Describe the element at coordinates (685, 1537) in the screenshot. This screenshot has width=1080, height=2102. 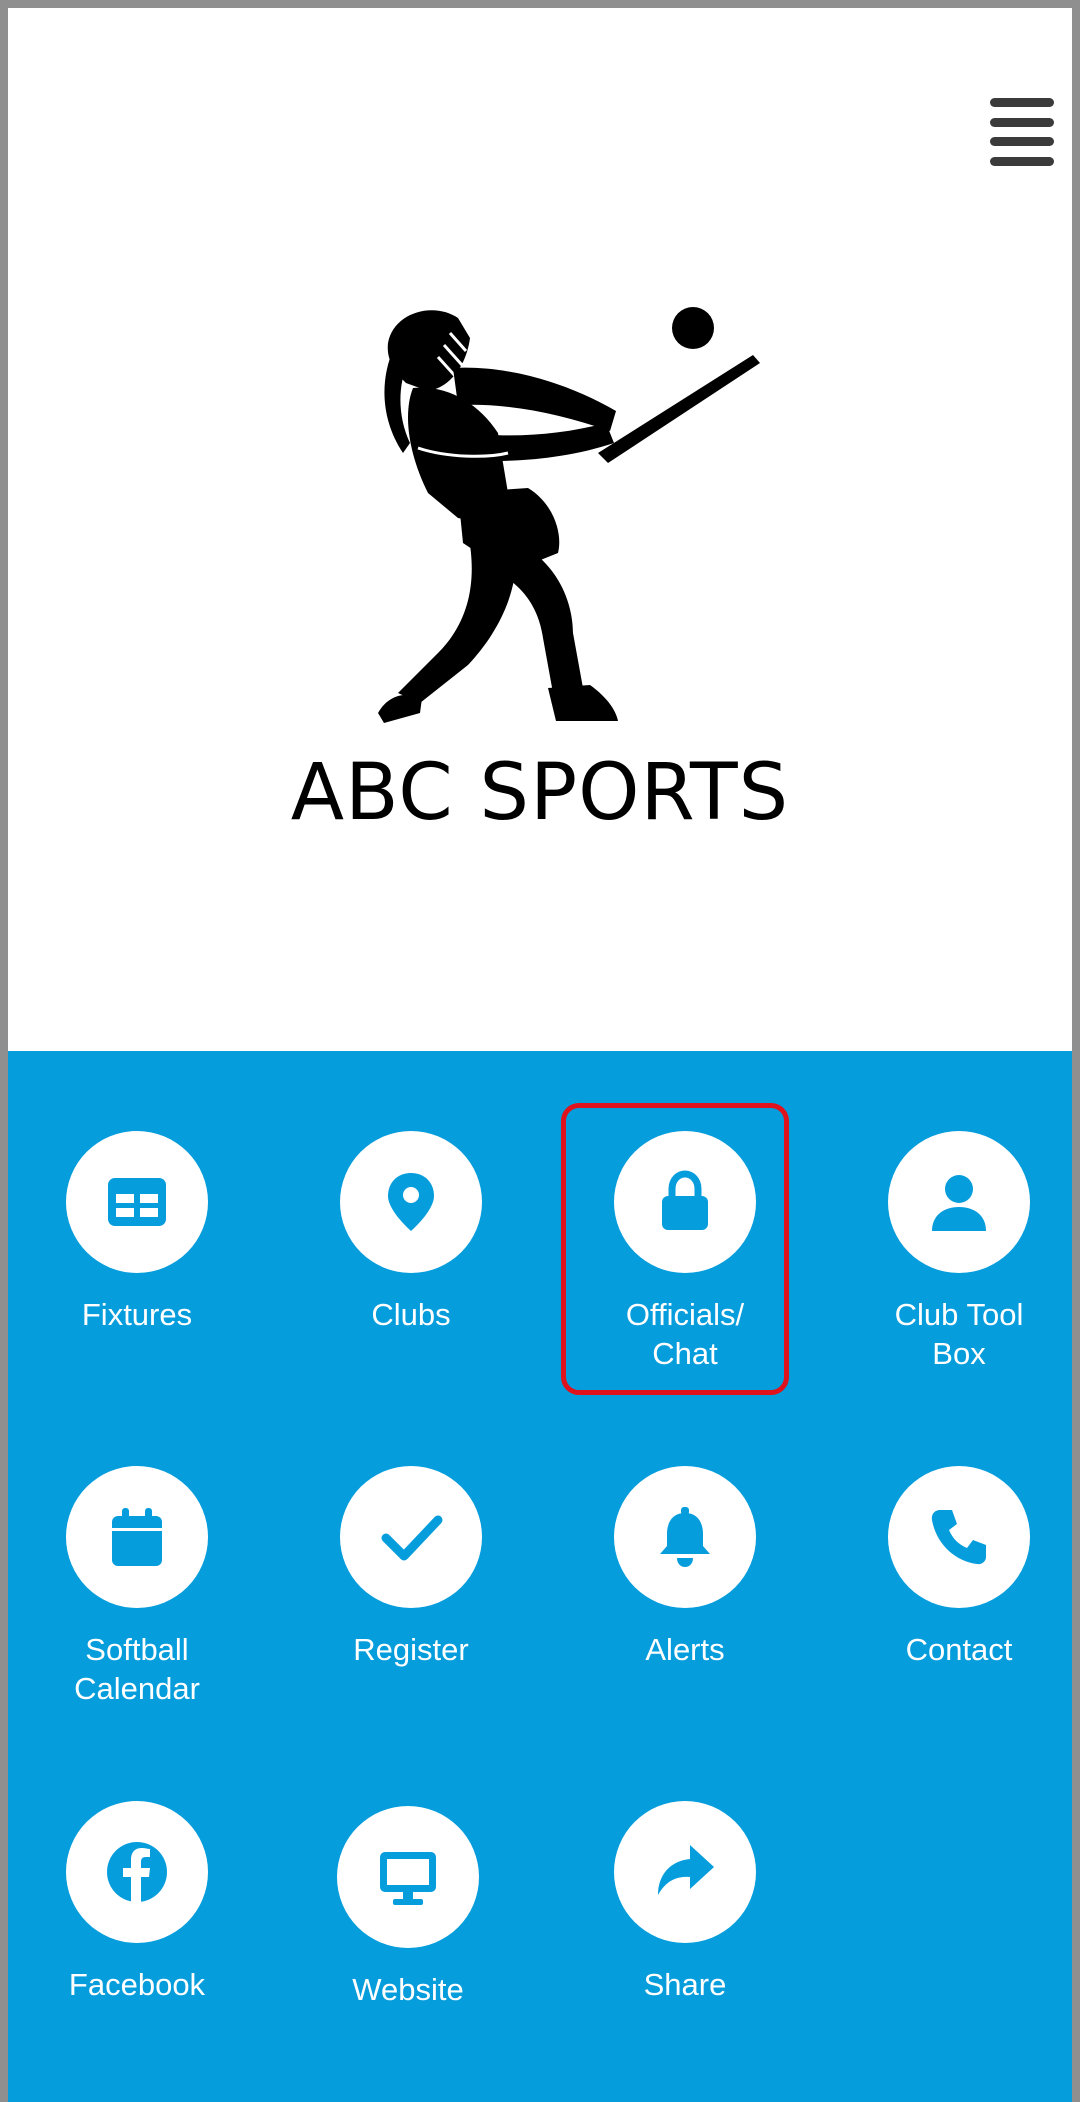
I see `bell-icon` at that location.